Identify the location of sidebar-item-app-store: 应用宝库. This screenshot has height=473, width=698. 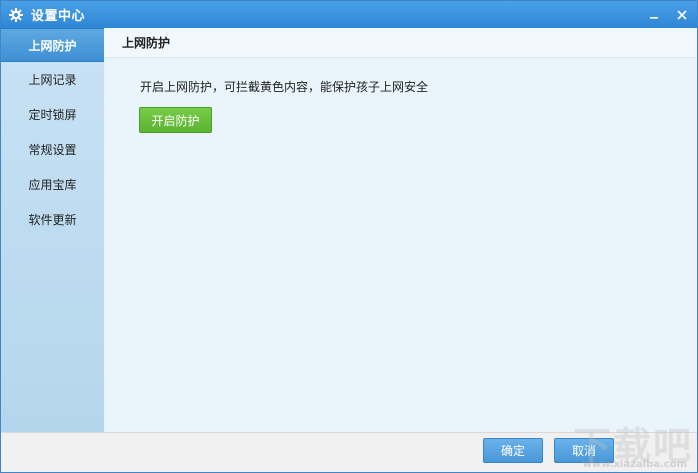
(52, 184).